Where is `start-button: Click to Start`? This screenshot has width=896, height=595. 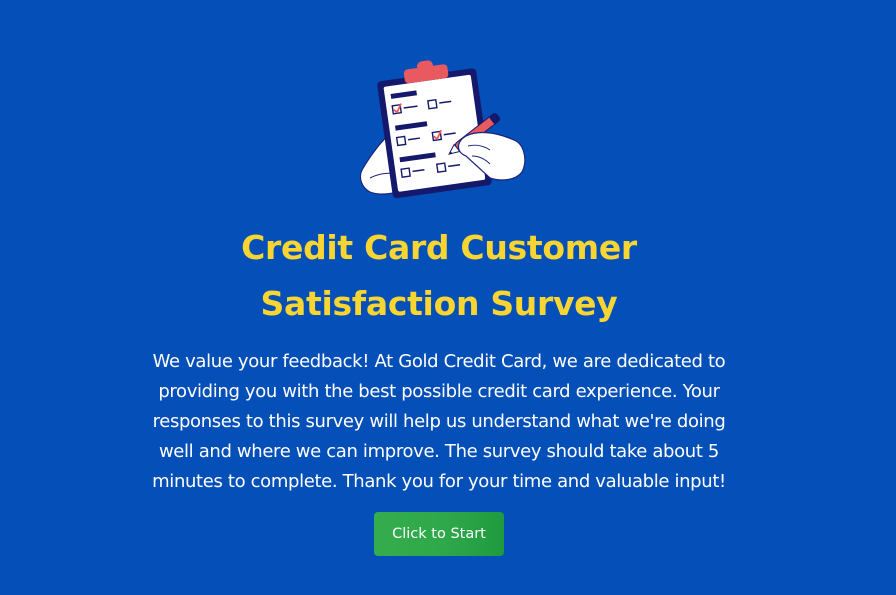
start-button: Click to Start is located at coordinates (439, 534).